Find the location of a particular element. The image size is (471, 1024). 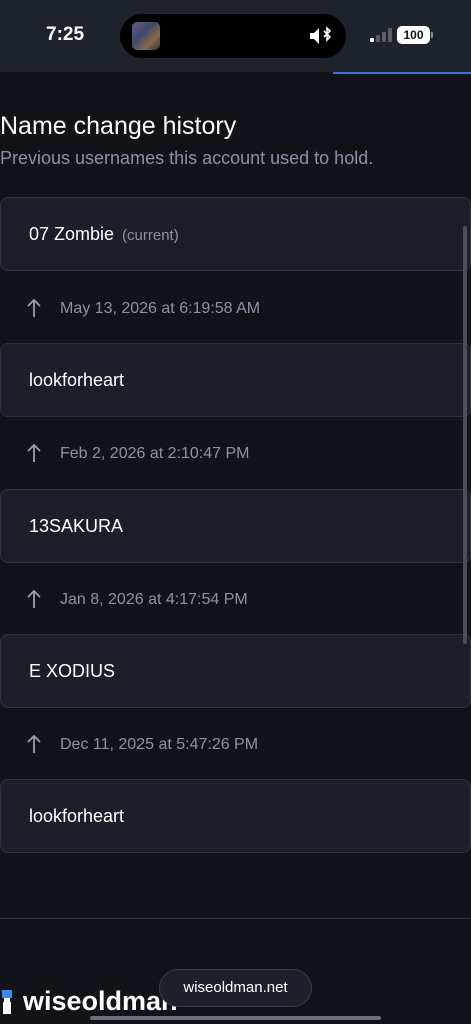

battery-nub is located at coordinates (432, 35).